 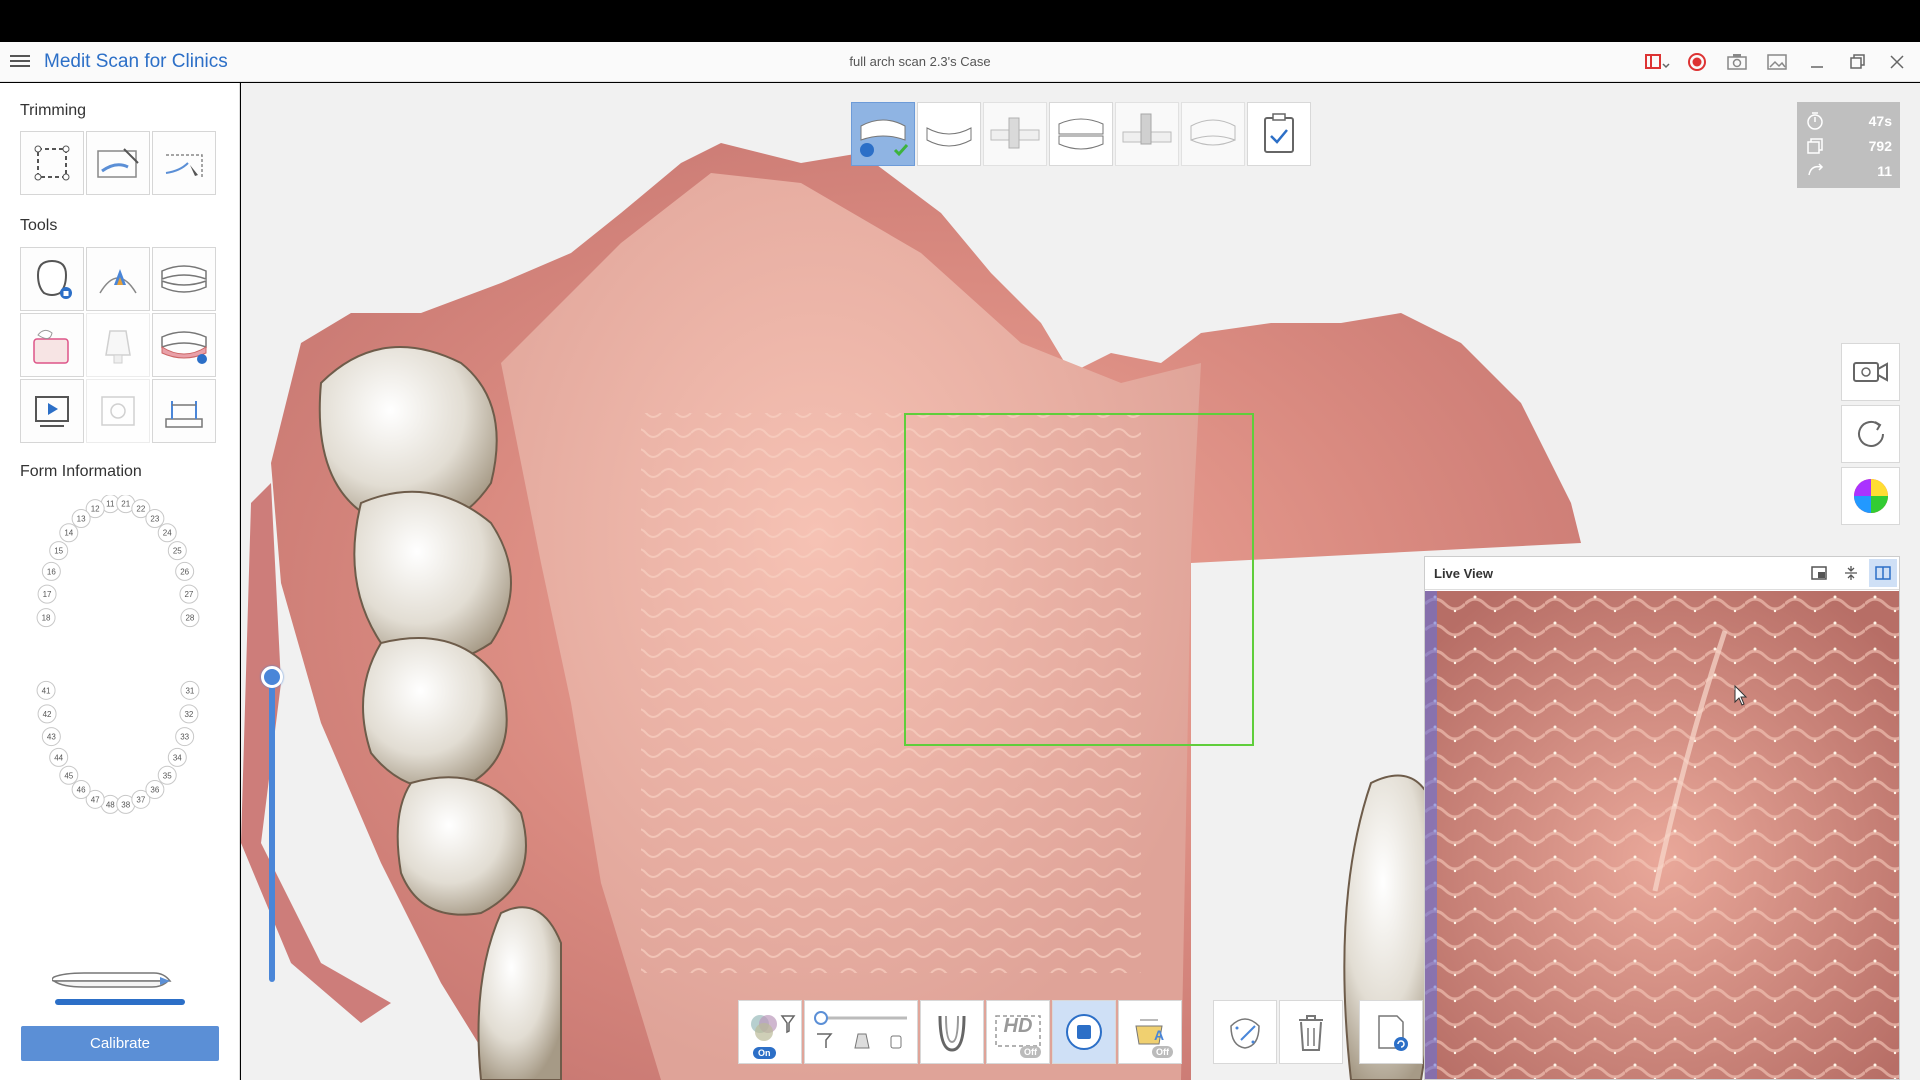 What do you see at coordinates (1697, 62) in the screenshot?
I see `record-icon` at bounding box center [1697, 62].